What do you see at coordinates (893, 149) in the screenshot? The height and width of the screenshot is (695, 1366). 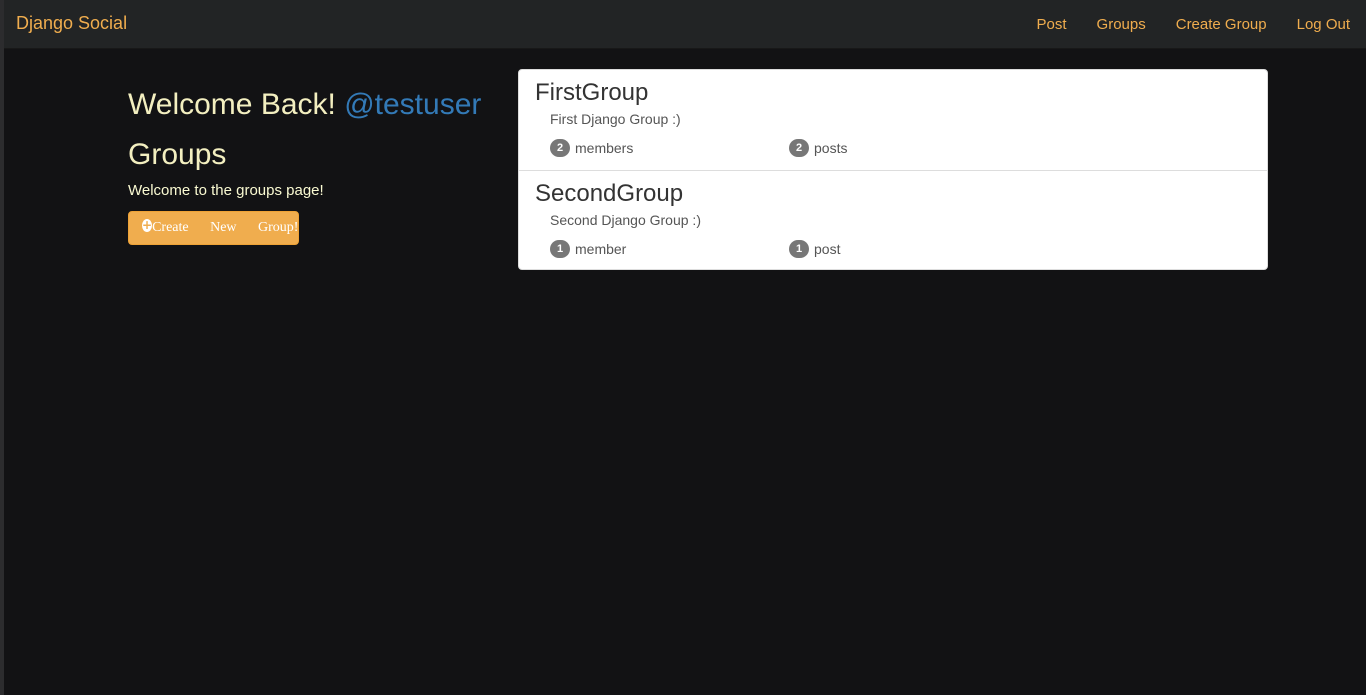 I see `group-stats: 2 members 2 posts` at bounding box center [893, 149].